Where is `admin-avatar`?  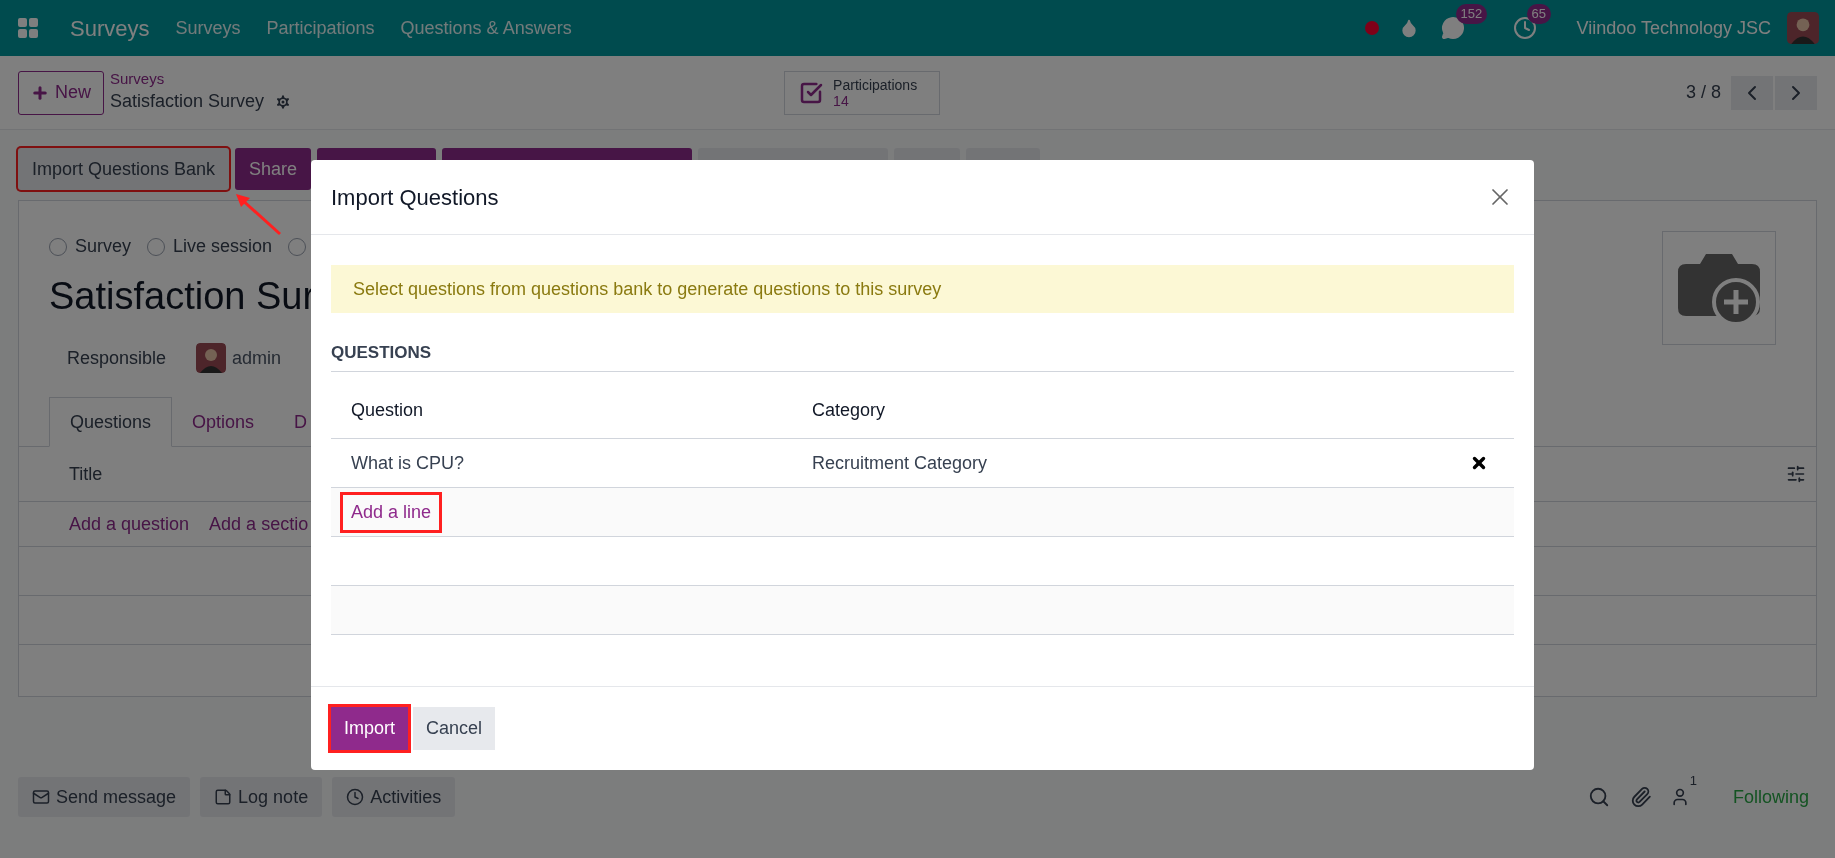
admin-avatar is located at coordinates (211, 358).